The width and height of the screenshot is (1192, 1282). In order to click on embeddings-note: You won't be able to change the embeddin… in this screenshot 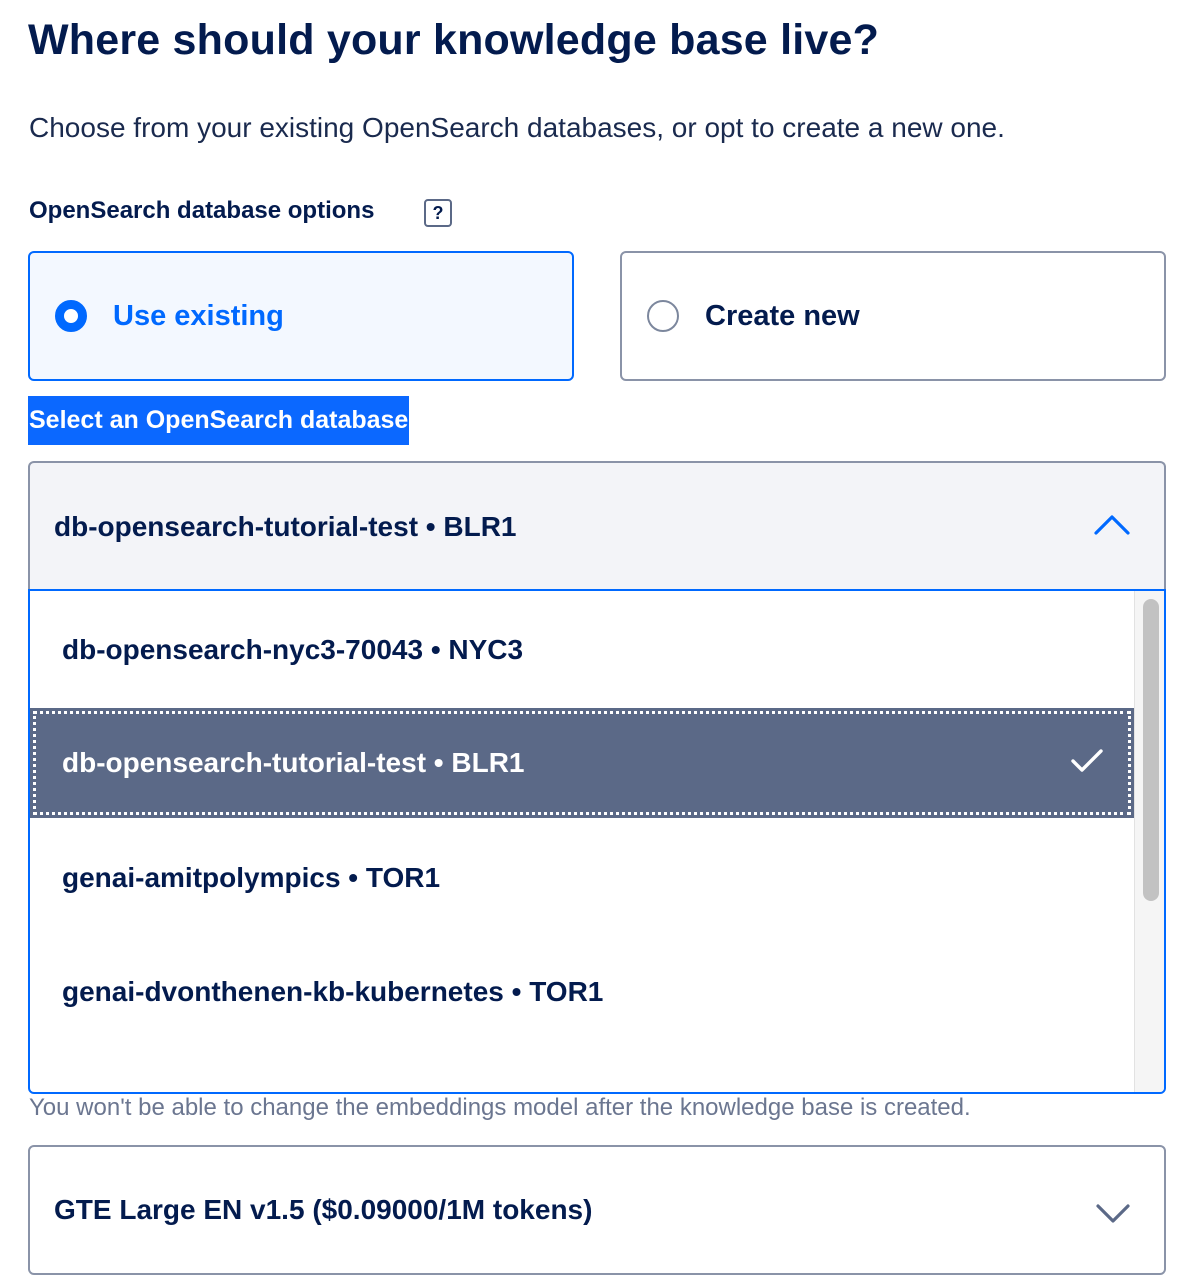, I will do `click(500, 1107)`.